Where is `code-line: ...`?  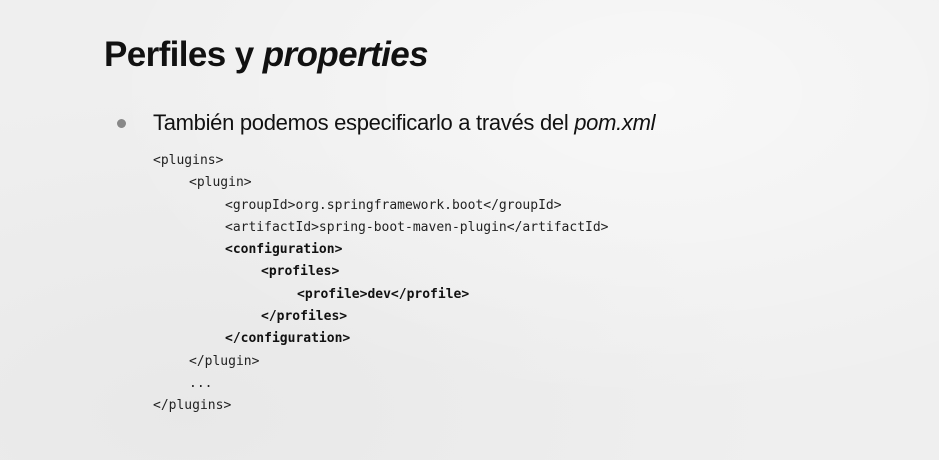 code-line: ... is located at coordinates (201, 383).